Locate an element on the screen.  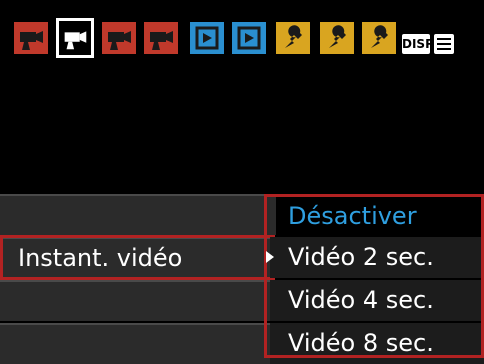
menu-item-label: Instant. vidéo is located at coordinates (100, 258).